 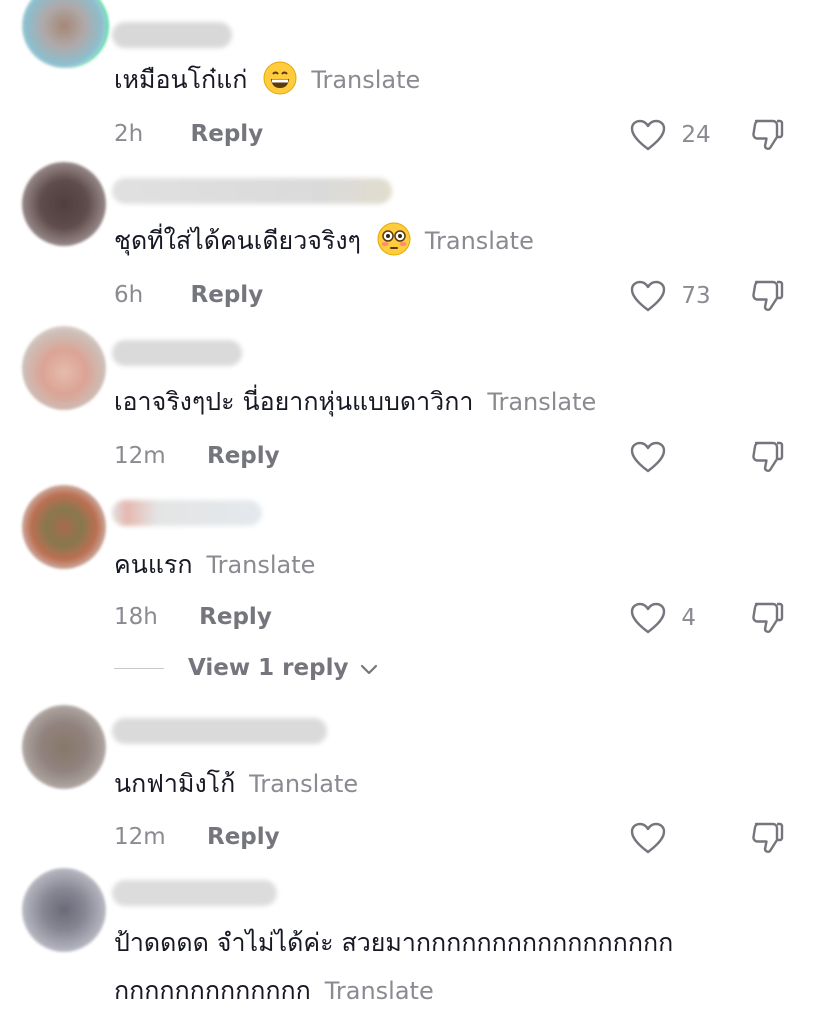 I want to click on like-count: 4, so click(x=688, y=617).